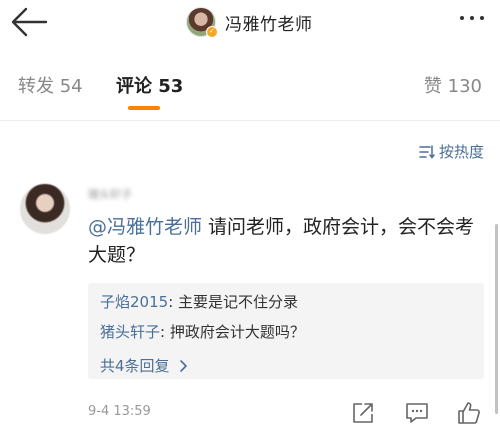 The image size is (500, 438). What do you see at coordinates (130, 332) in the screenshot?
I see `reply-author: 猪头轩子` at bounding box center [130, 332].